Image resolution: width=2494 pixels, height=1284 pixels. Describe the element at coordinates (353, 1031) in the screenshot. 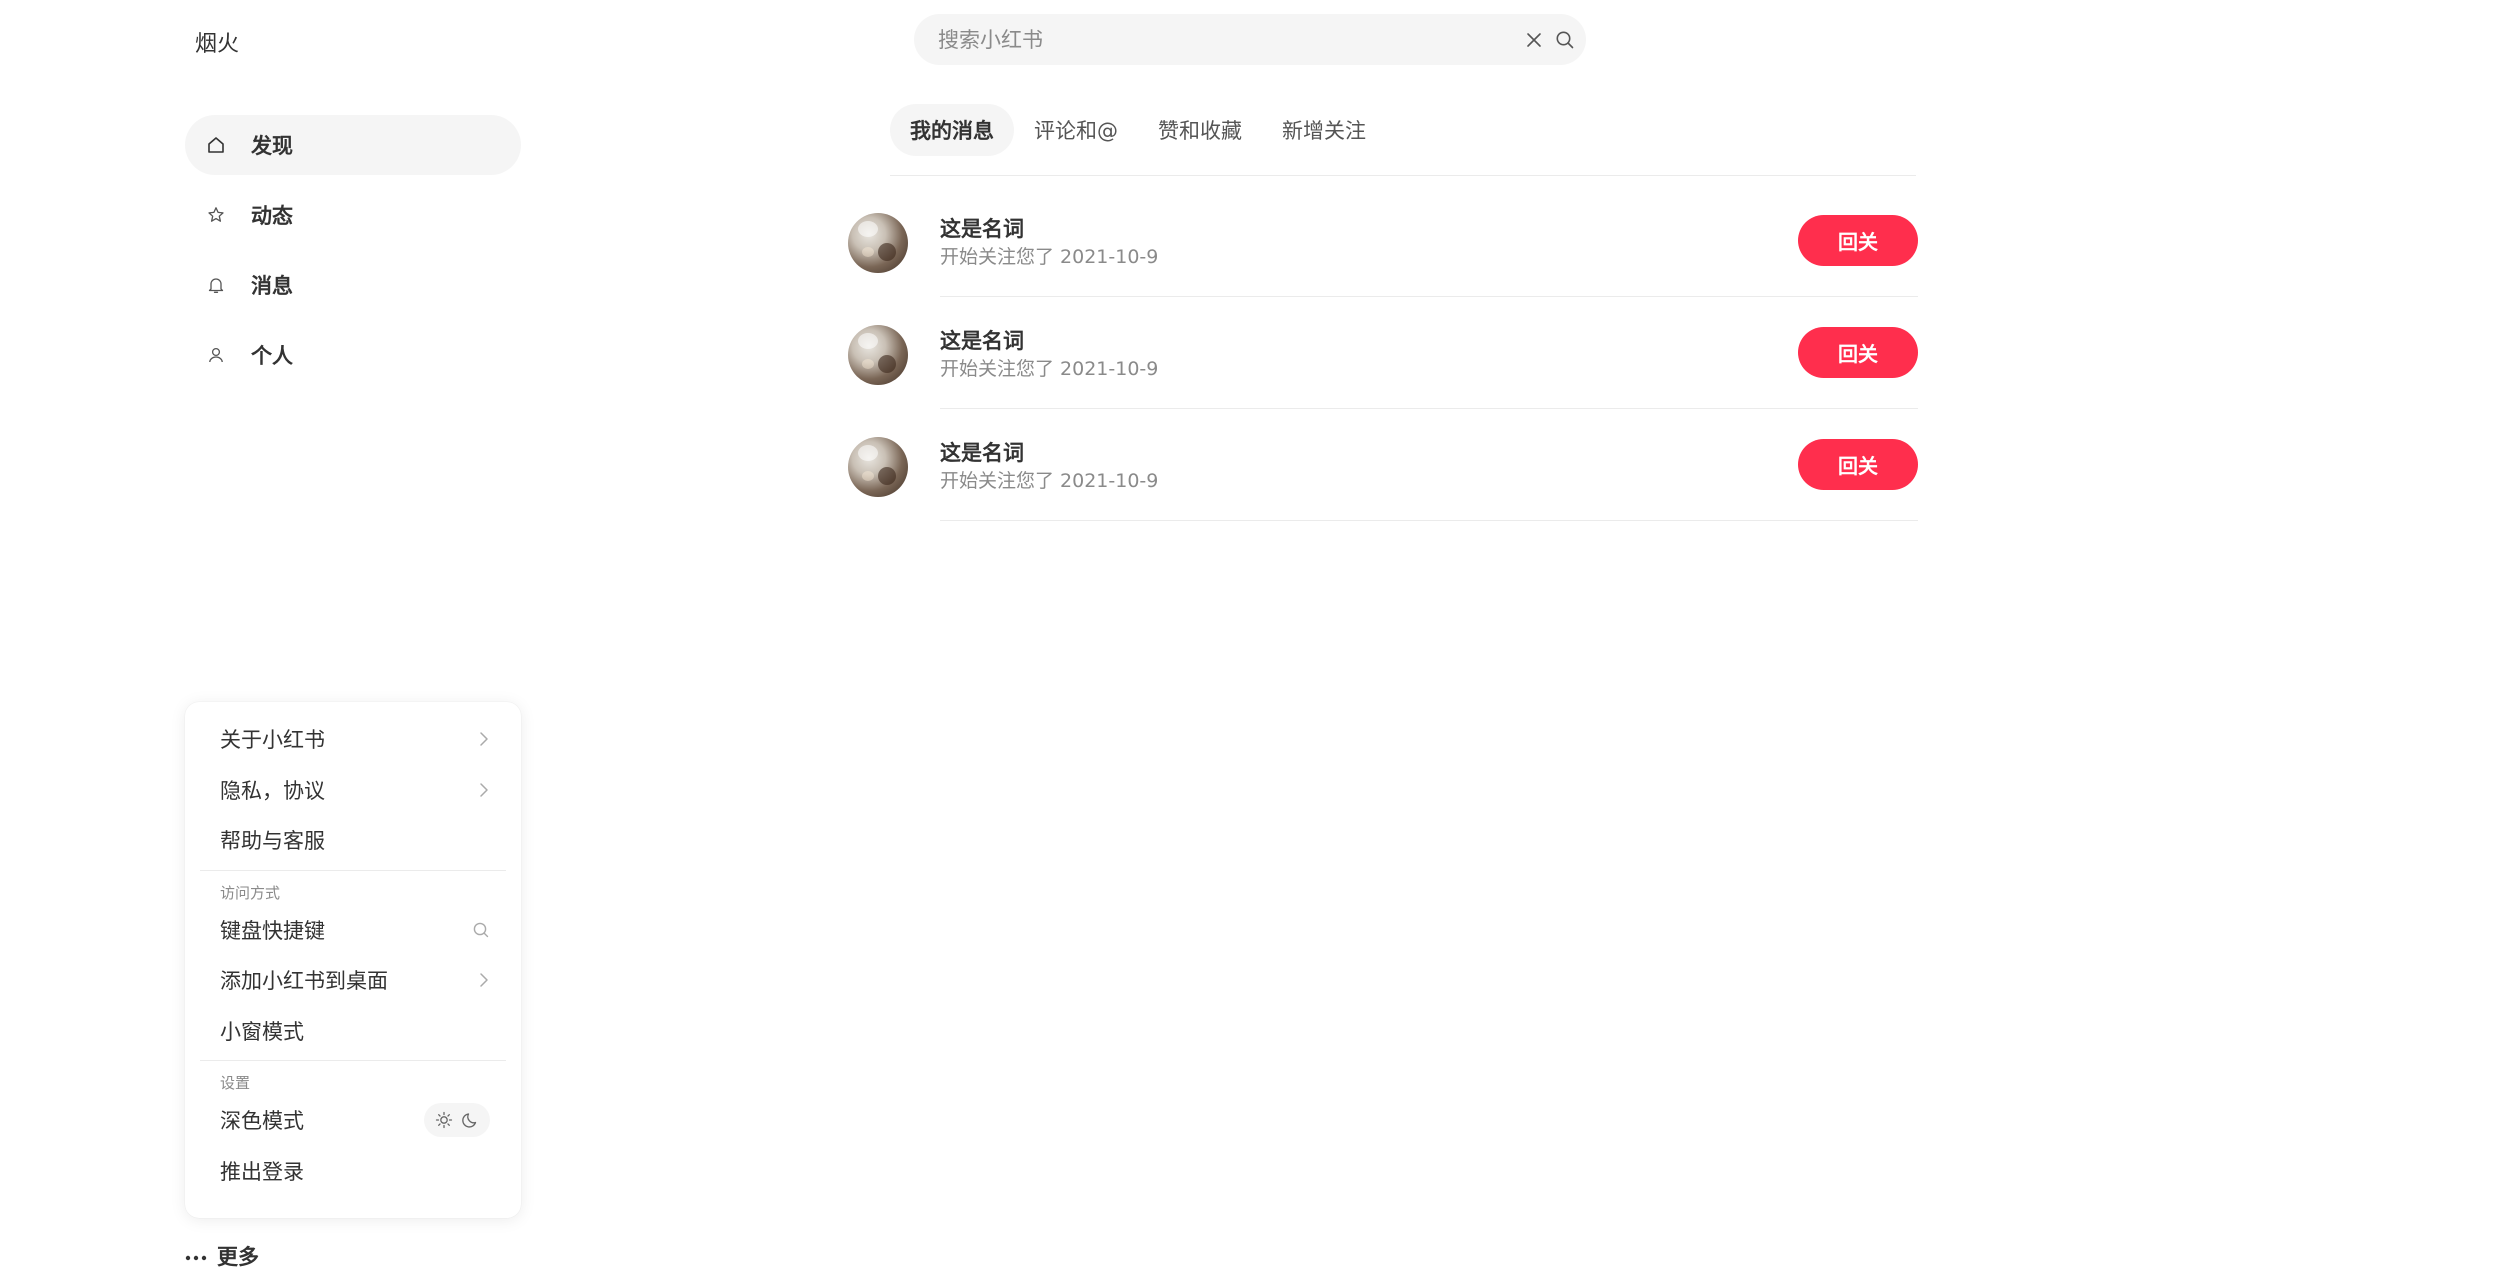

I see `menu-item-mini-window: 小窗模式` at that location.